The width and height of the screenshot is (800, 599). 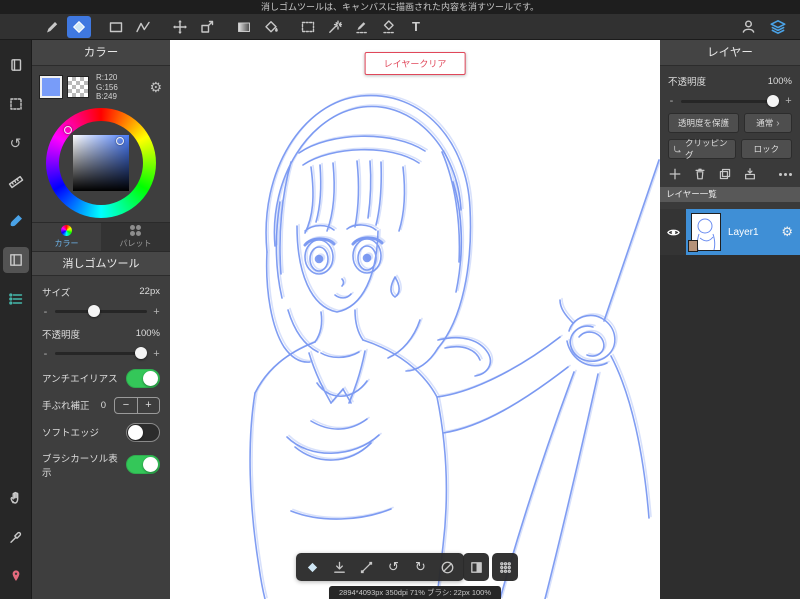 I want to click on tool-move-button, so click(x=180, y=27).